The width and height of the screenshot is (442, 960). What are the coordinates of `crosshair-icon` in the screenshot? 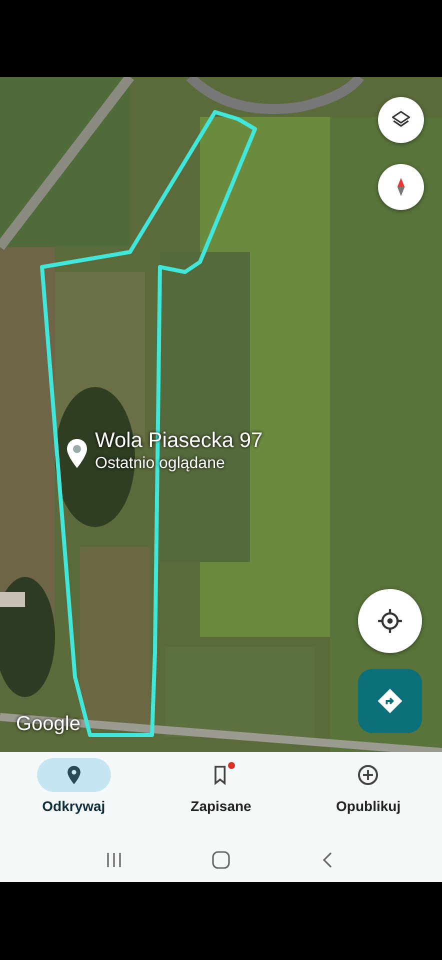 It's located at (390, 621).